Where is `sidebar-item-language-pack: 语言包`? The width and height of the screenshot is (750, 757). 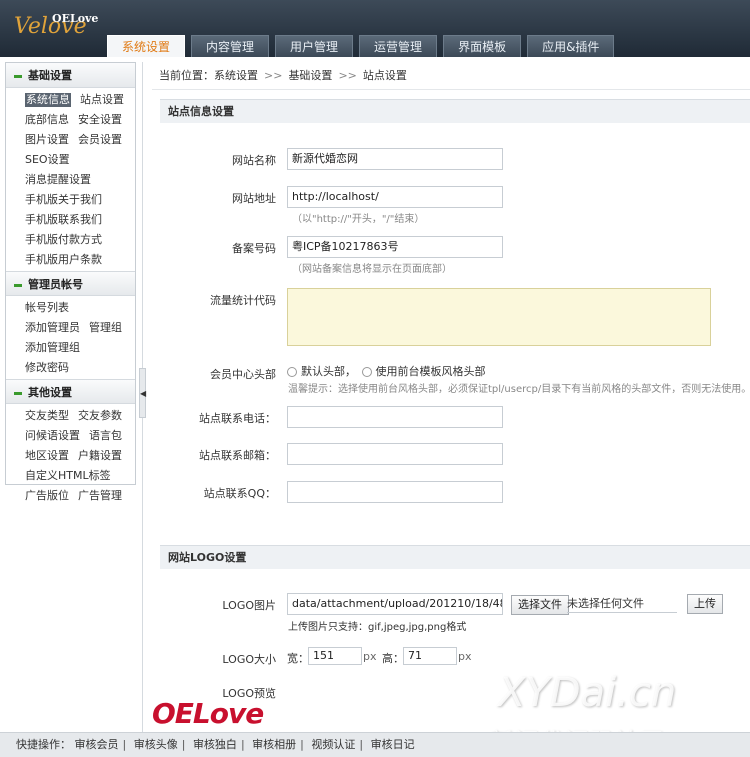
sidebar-item-language-pack: 语言包 is located at coordinates (105, 436).